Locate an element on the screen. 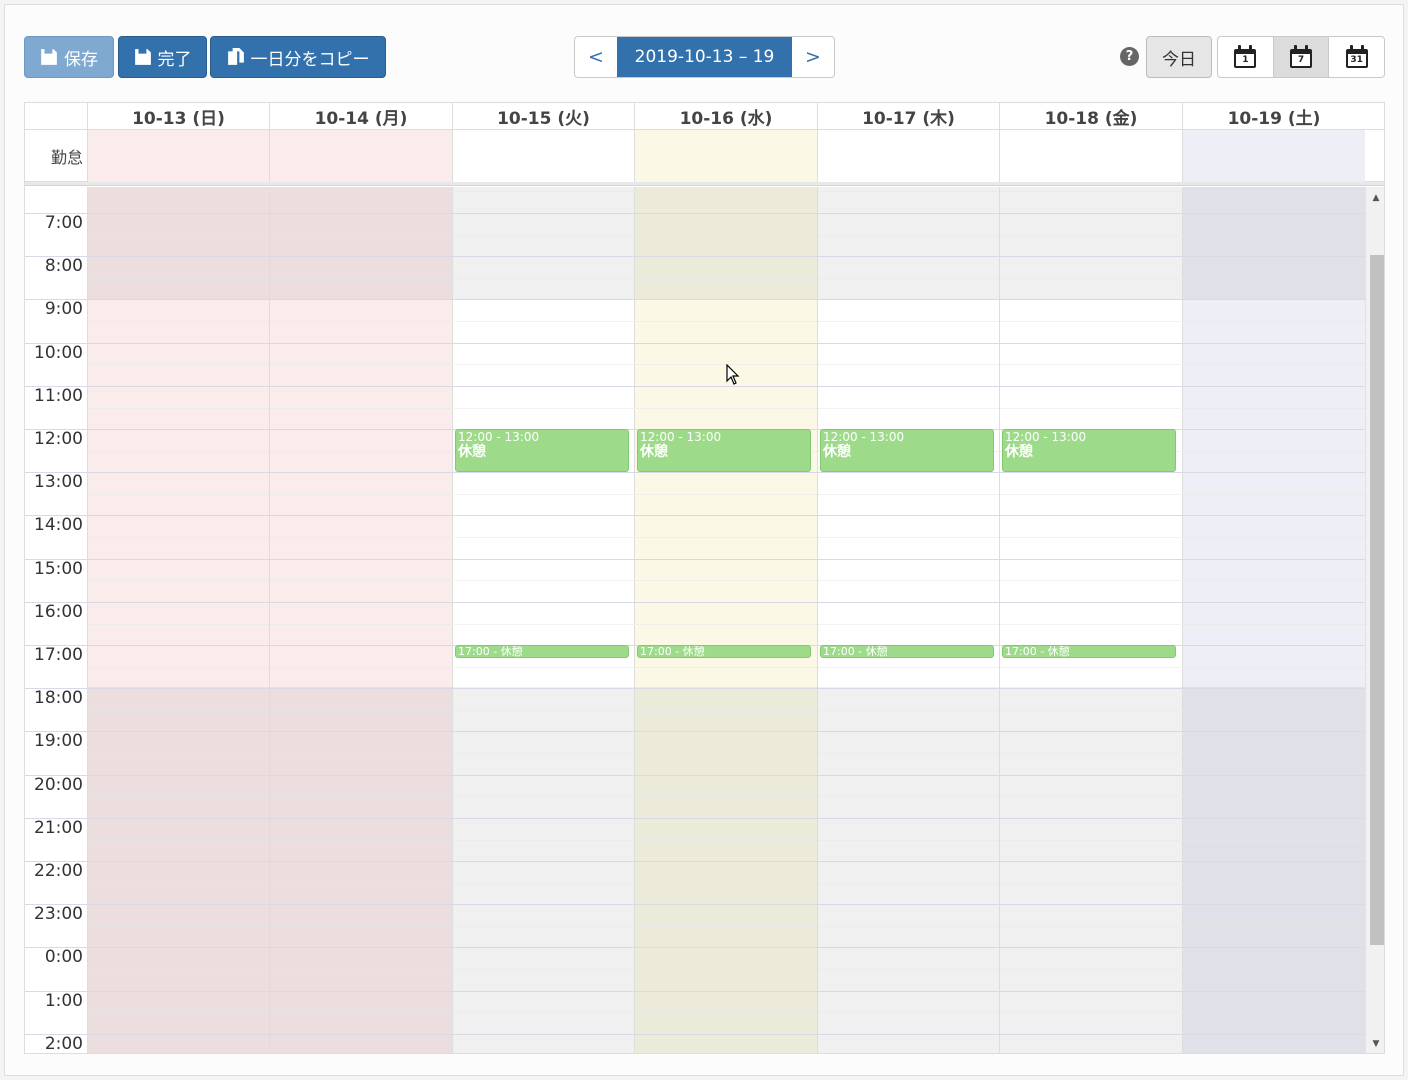 This screenshot has height=1080, width=1408. week-view-button: 7 is located at coordinates (1300, 57).